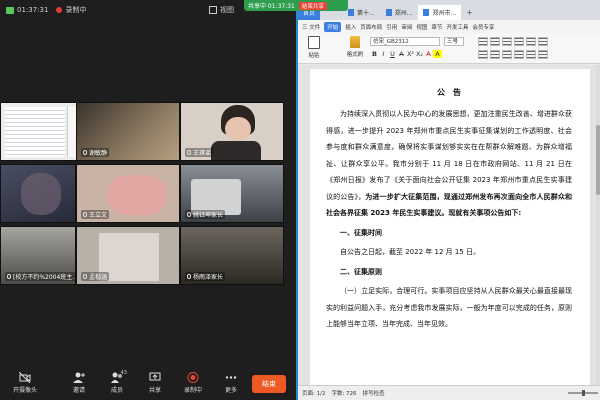  I want to click on format-painter-button: 格式刷, so click(355, 47).